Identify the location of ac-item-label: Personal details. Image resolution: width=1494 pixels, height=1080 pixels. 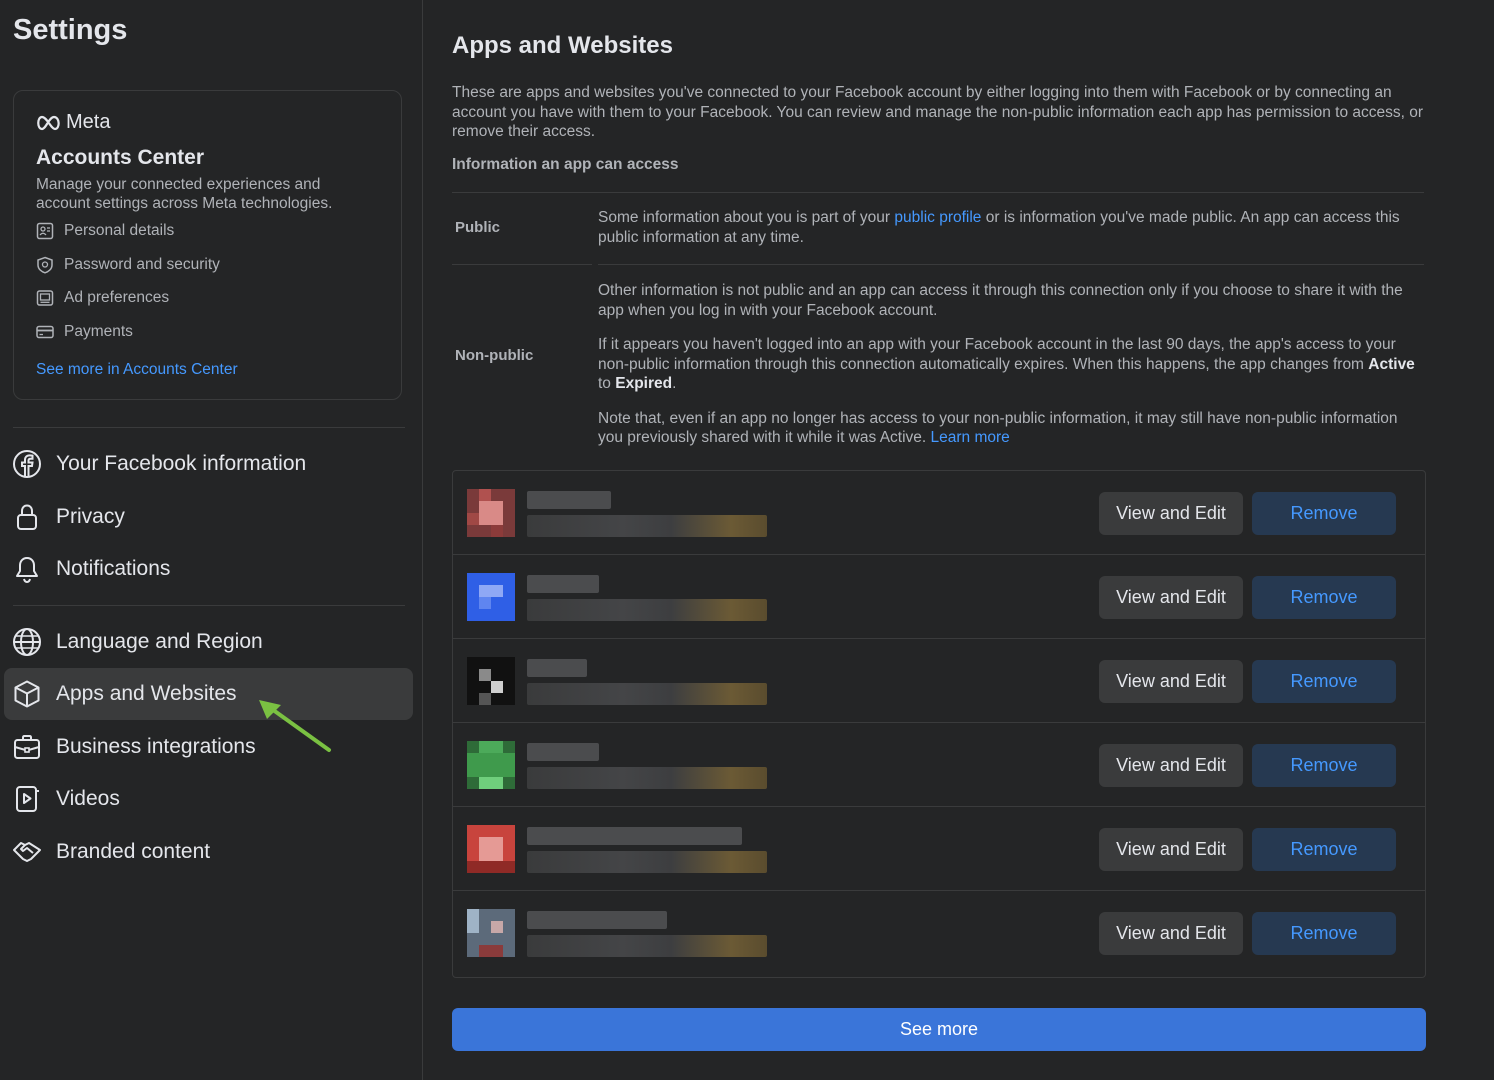
(119, 230).